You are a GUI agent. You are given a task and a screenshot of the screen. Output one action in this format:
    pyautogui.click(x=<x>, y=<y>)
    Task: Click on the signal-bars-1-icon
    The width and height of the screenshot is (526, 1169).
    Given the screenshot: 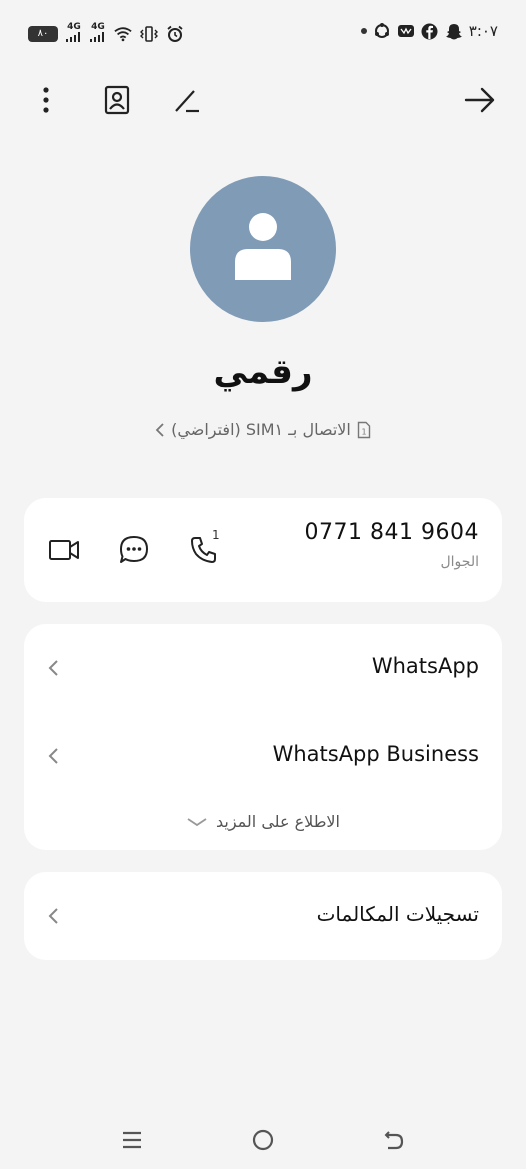 What is the action you would take?
    pyautogui.click(x=73, y=37)
    